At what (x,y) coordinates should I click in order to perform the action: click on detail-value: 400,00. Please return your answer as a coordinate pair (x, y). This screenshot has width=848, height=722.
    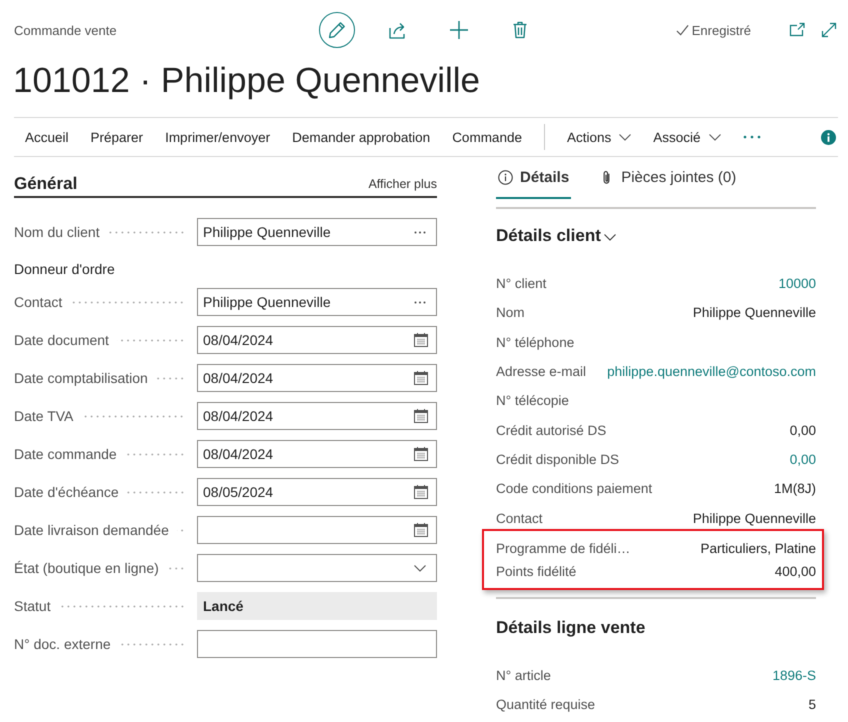
    Looking at the image, I should click on (795, 571).